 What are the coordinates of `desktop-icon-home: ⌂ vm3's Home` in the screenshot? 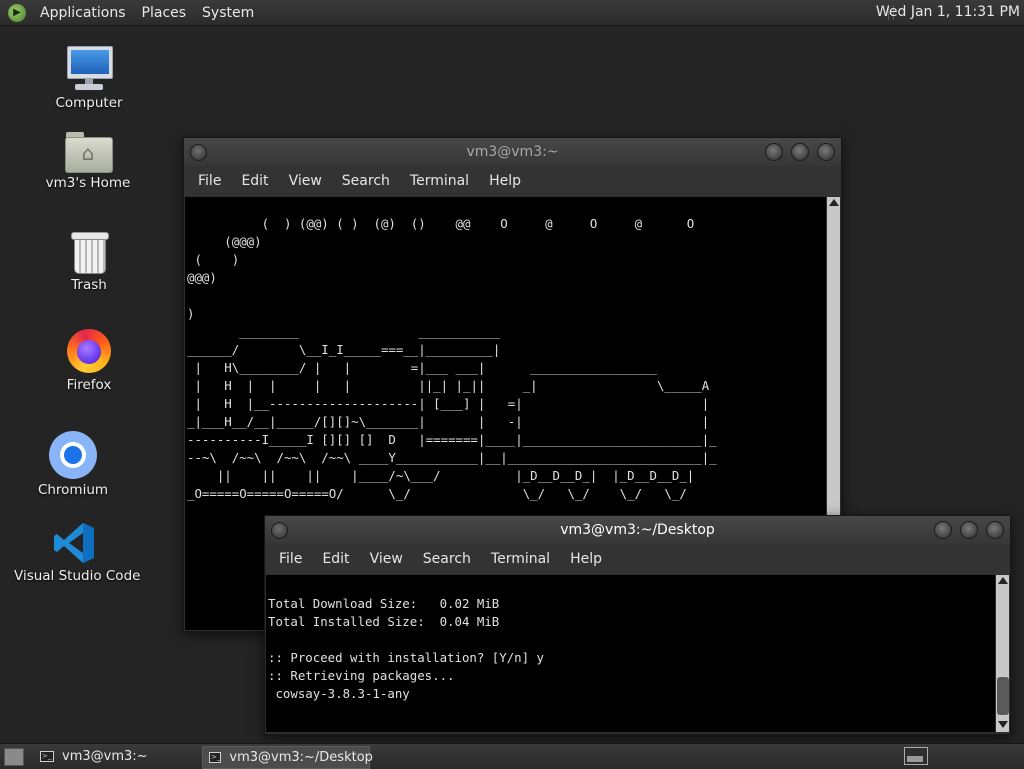 It's located at (88, 160).